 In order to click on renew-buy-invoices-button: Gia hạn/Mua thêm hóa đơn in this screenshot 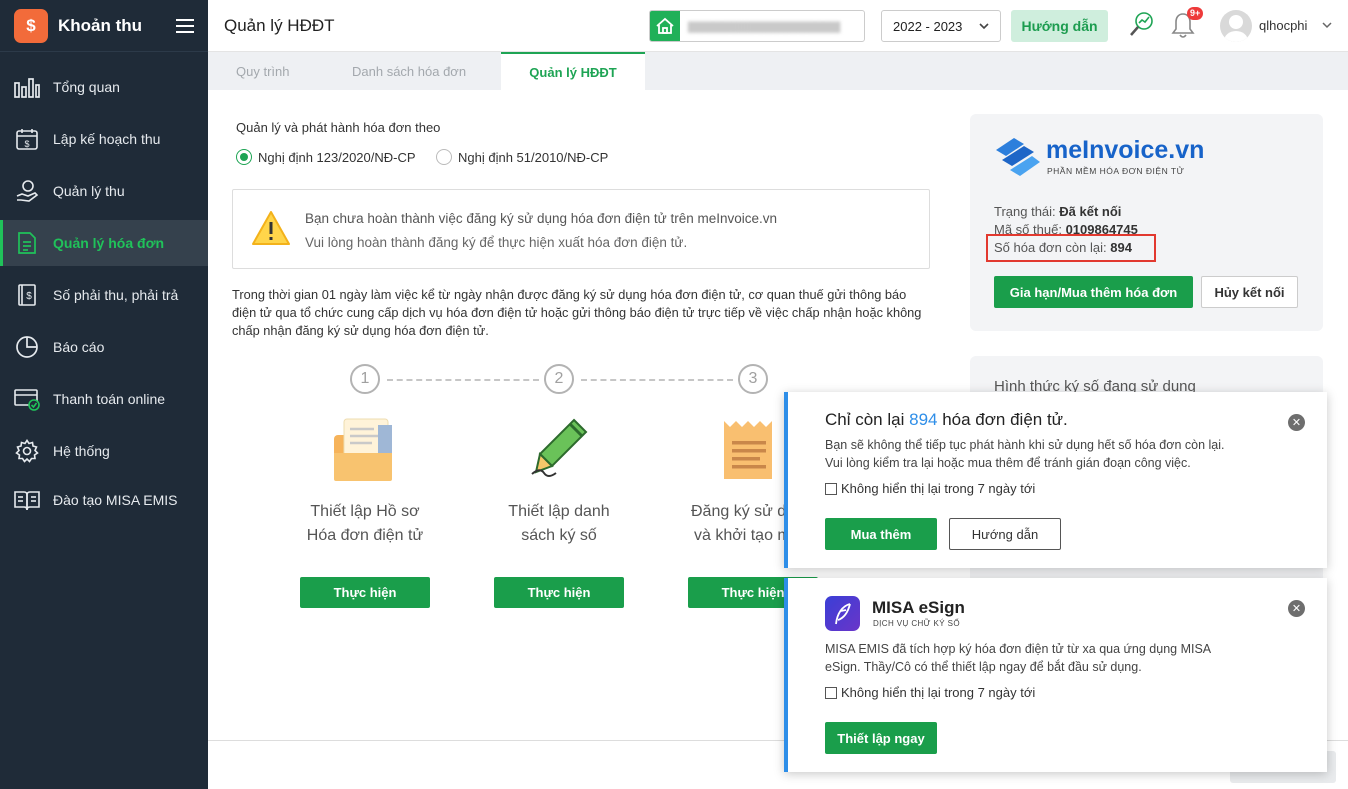, I will do `click(1093, 292)`.